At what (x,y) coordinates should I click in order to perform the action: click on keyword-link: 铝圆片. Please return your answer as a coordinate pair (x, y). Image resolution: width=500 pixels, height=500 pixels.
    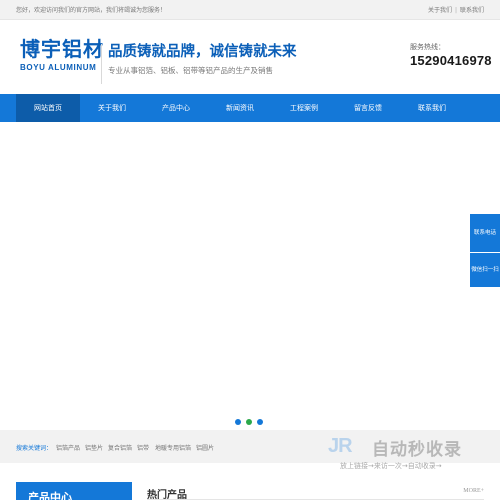
    Looking at the image, I should click on (205, 447).